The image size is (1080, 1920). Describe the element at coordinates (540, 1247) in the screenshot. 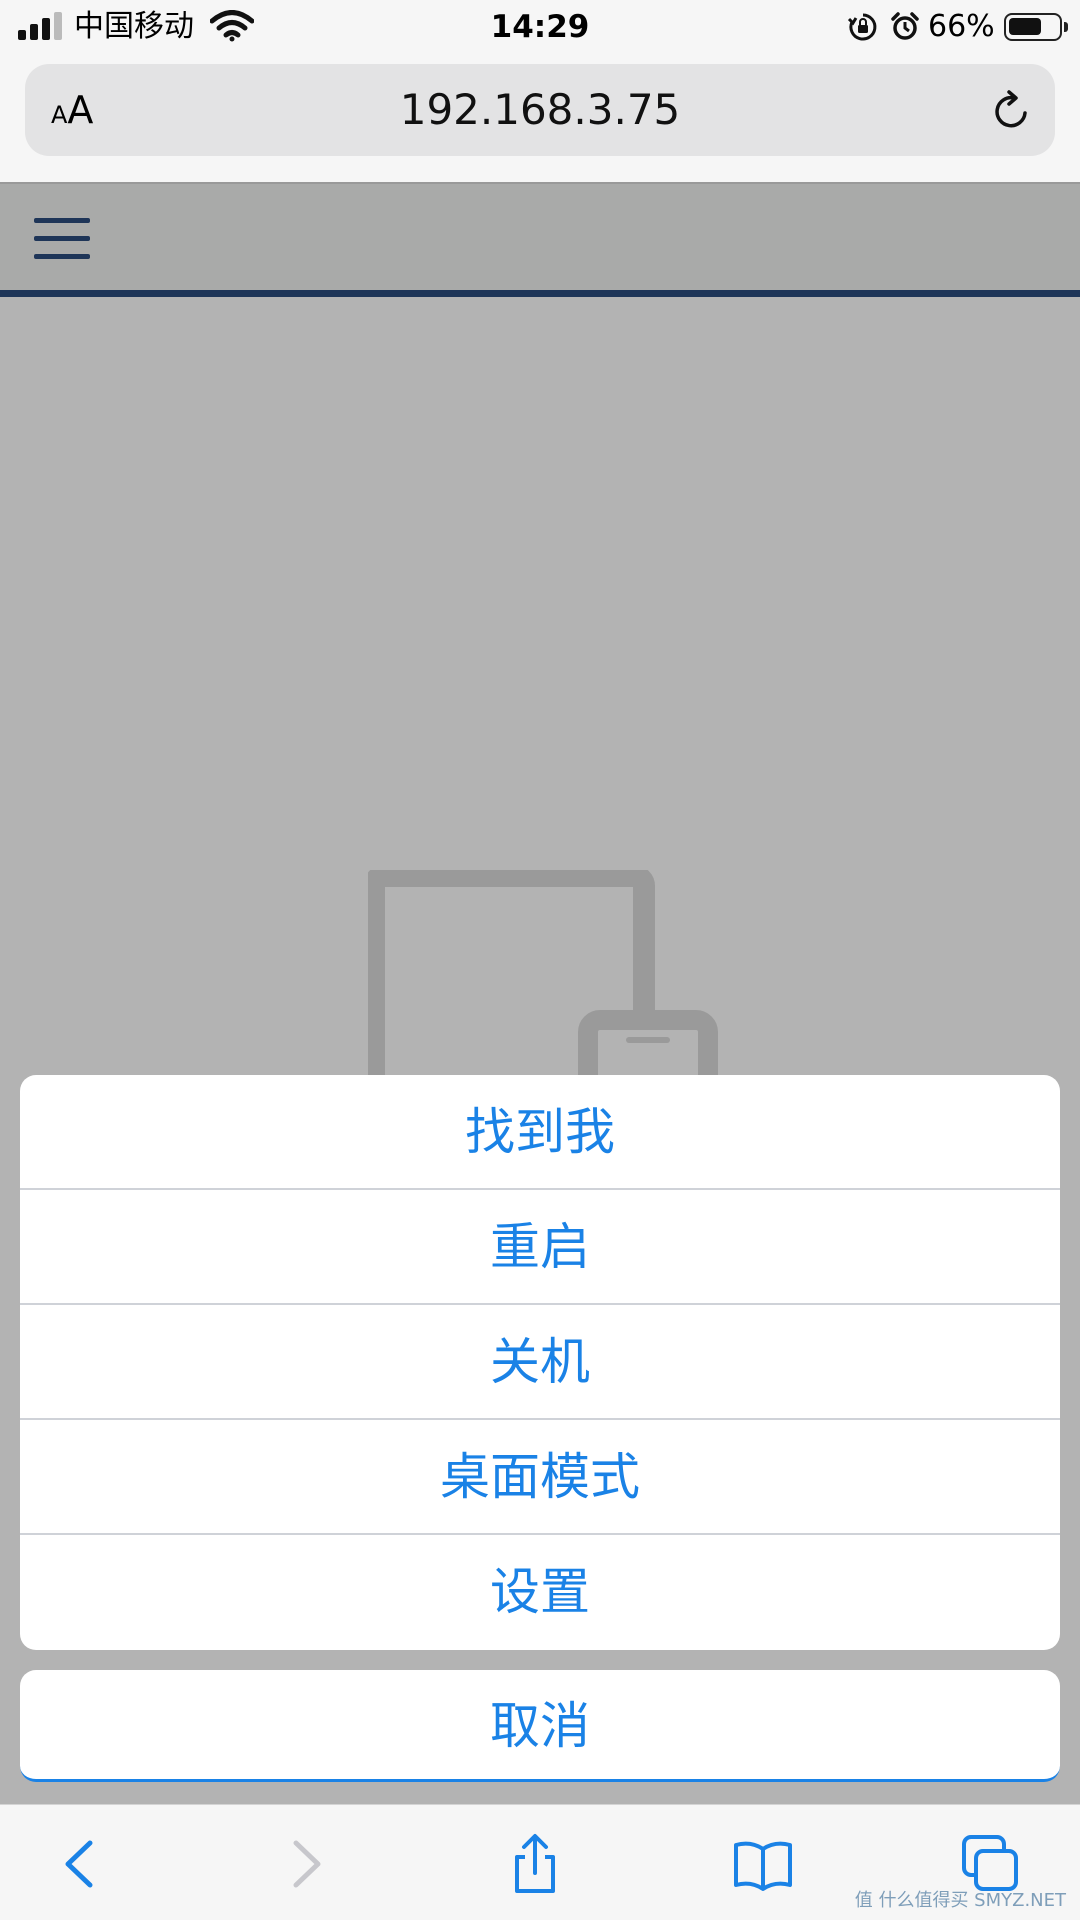

I see `action-restart: 重启` at that location.